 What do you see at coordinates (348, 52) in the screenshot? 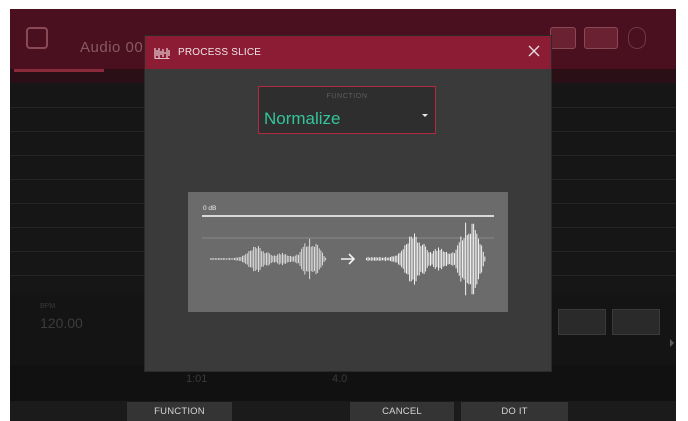
I see `dialog-header: PROCESS SLICE` at bounding box center [348, 52].